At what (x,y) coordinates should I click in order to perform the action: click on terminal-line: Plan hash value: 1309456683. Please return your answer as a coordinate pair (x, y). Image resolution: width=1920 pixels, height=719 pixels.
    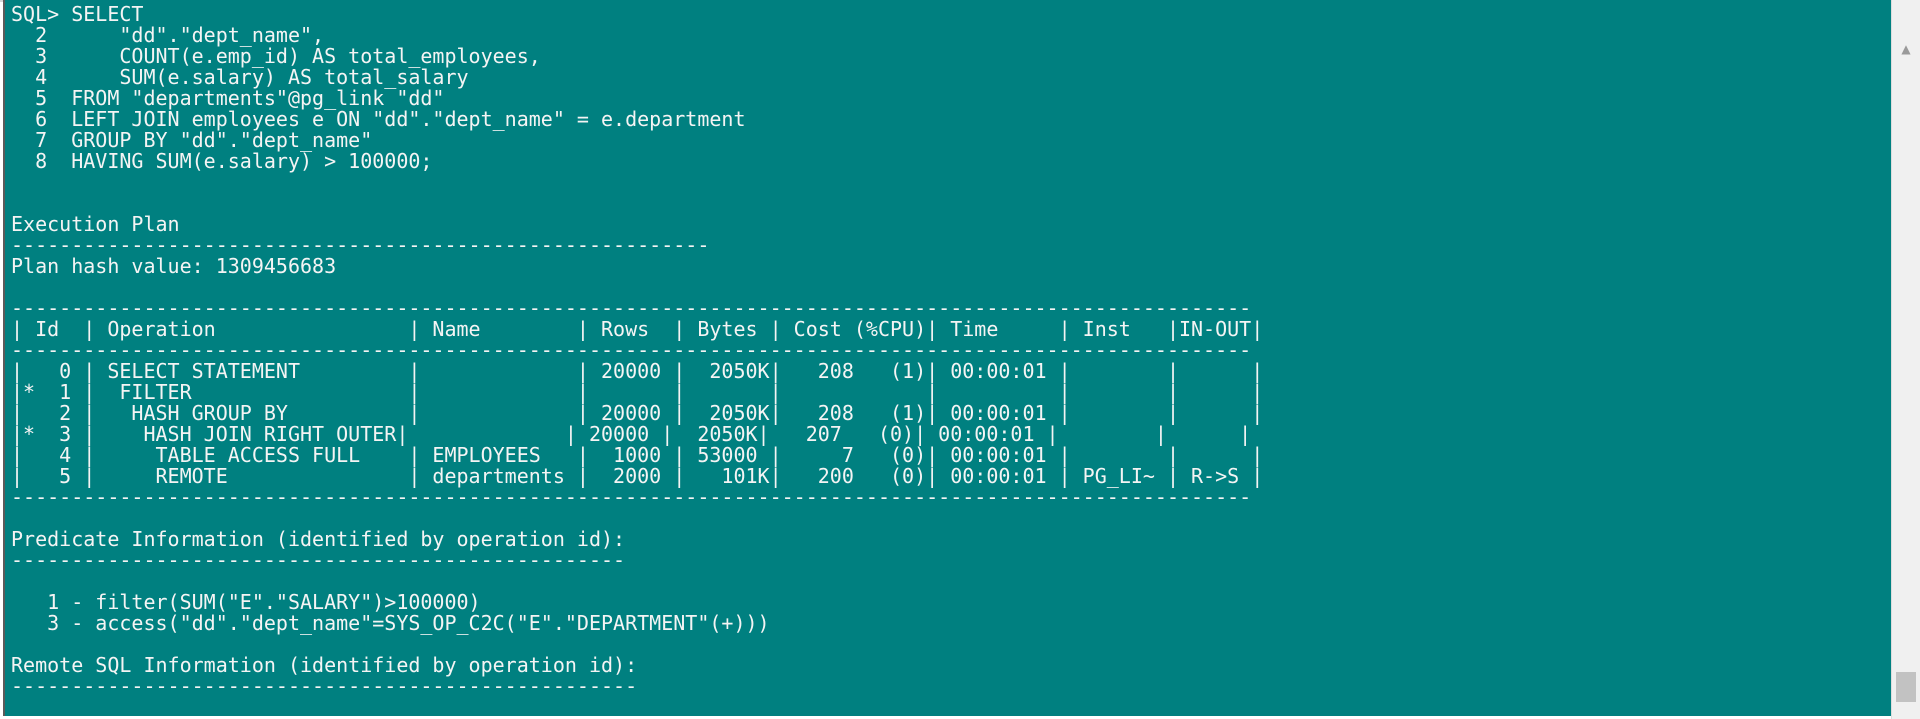
    Looking at the image, I should click on (174, 266).